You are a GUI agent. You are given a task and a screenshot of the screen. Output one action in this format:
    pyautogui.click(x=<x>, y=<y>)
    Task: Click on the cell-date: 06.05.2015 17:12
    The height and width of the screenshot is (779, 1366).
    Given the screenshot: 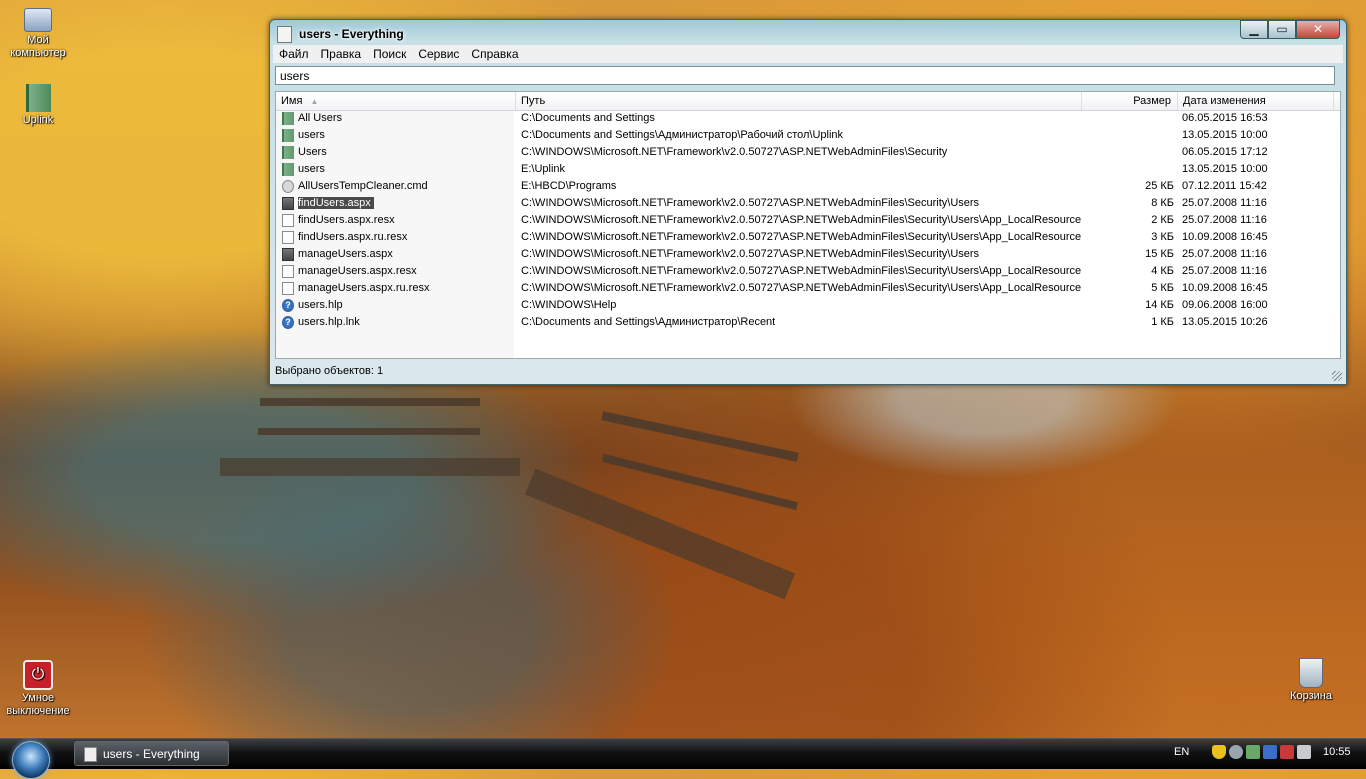 What is the action you would take?
    pyautogui.click(x=1257, y=152)
    